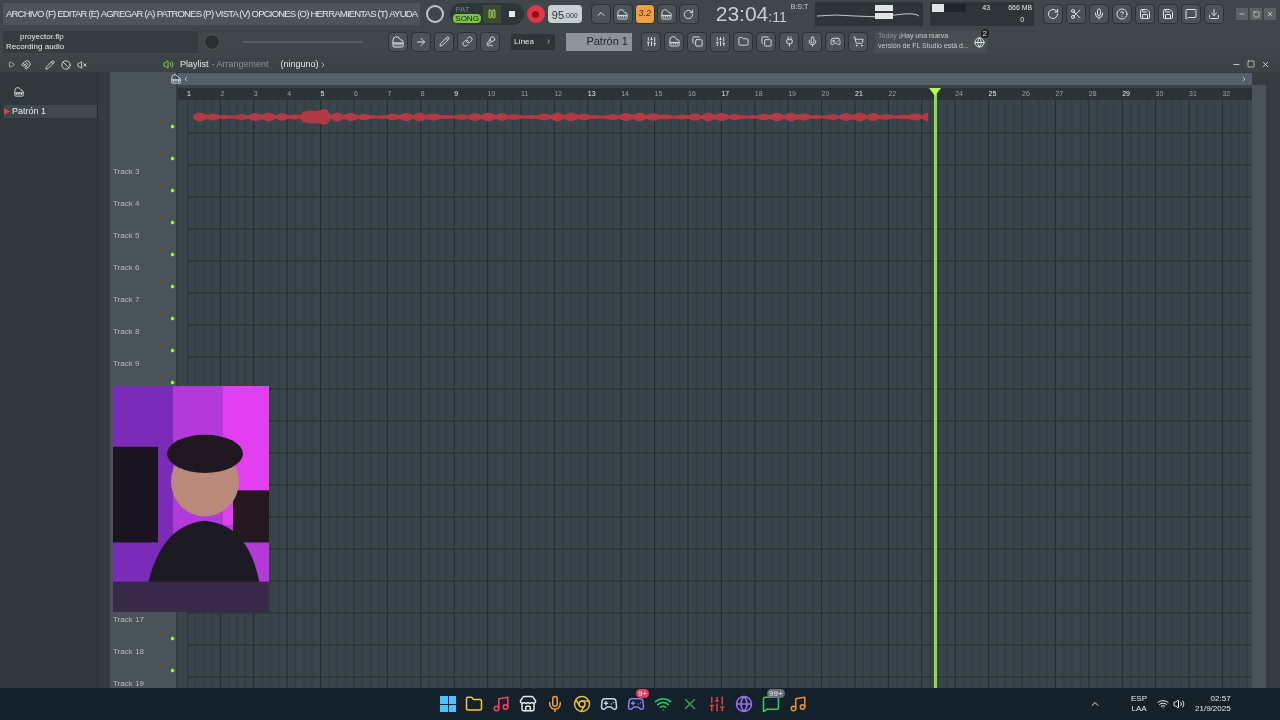 The width and height of the screenshot is (1280, 720). What do you see at coordinates (126, 236) in the screenshot?
I see `track-name: Track 5` at bounding box center [126, 236].